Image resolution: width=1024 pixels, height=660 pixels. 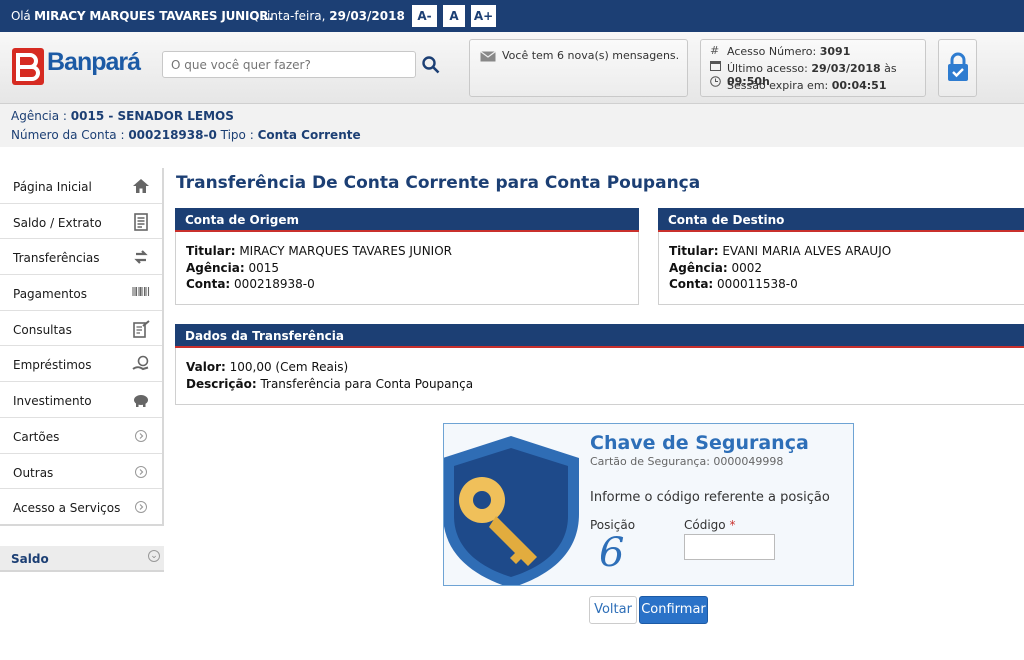 What do you see at coordinates (599, 336) in the screenshot?
I see `transfer-data-heading: Dados da Transferência` at bounding box center [599, 336].